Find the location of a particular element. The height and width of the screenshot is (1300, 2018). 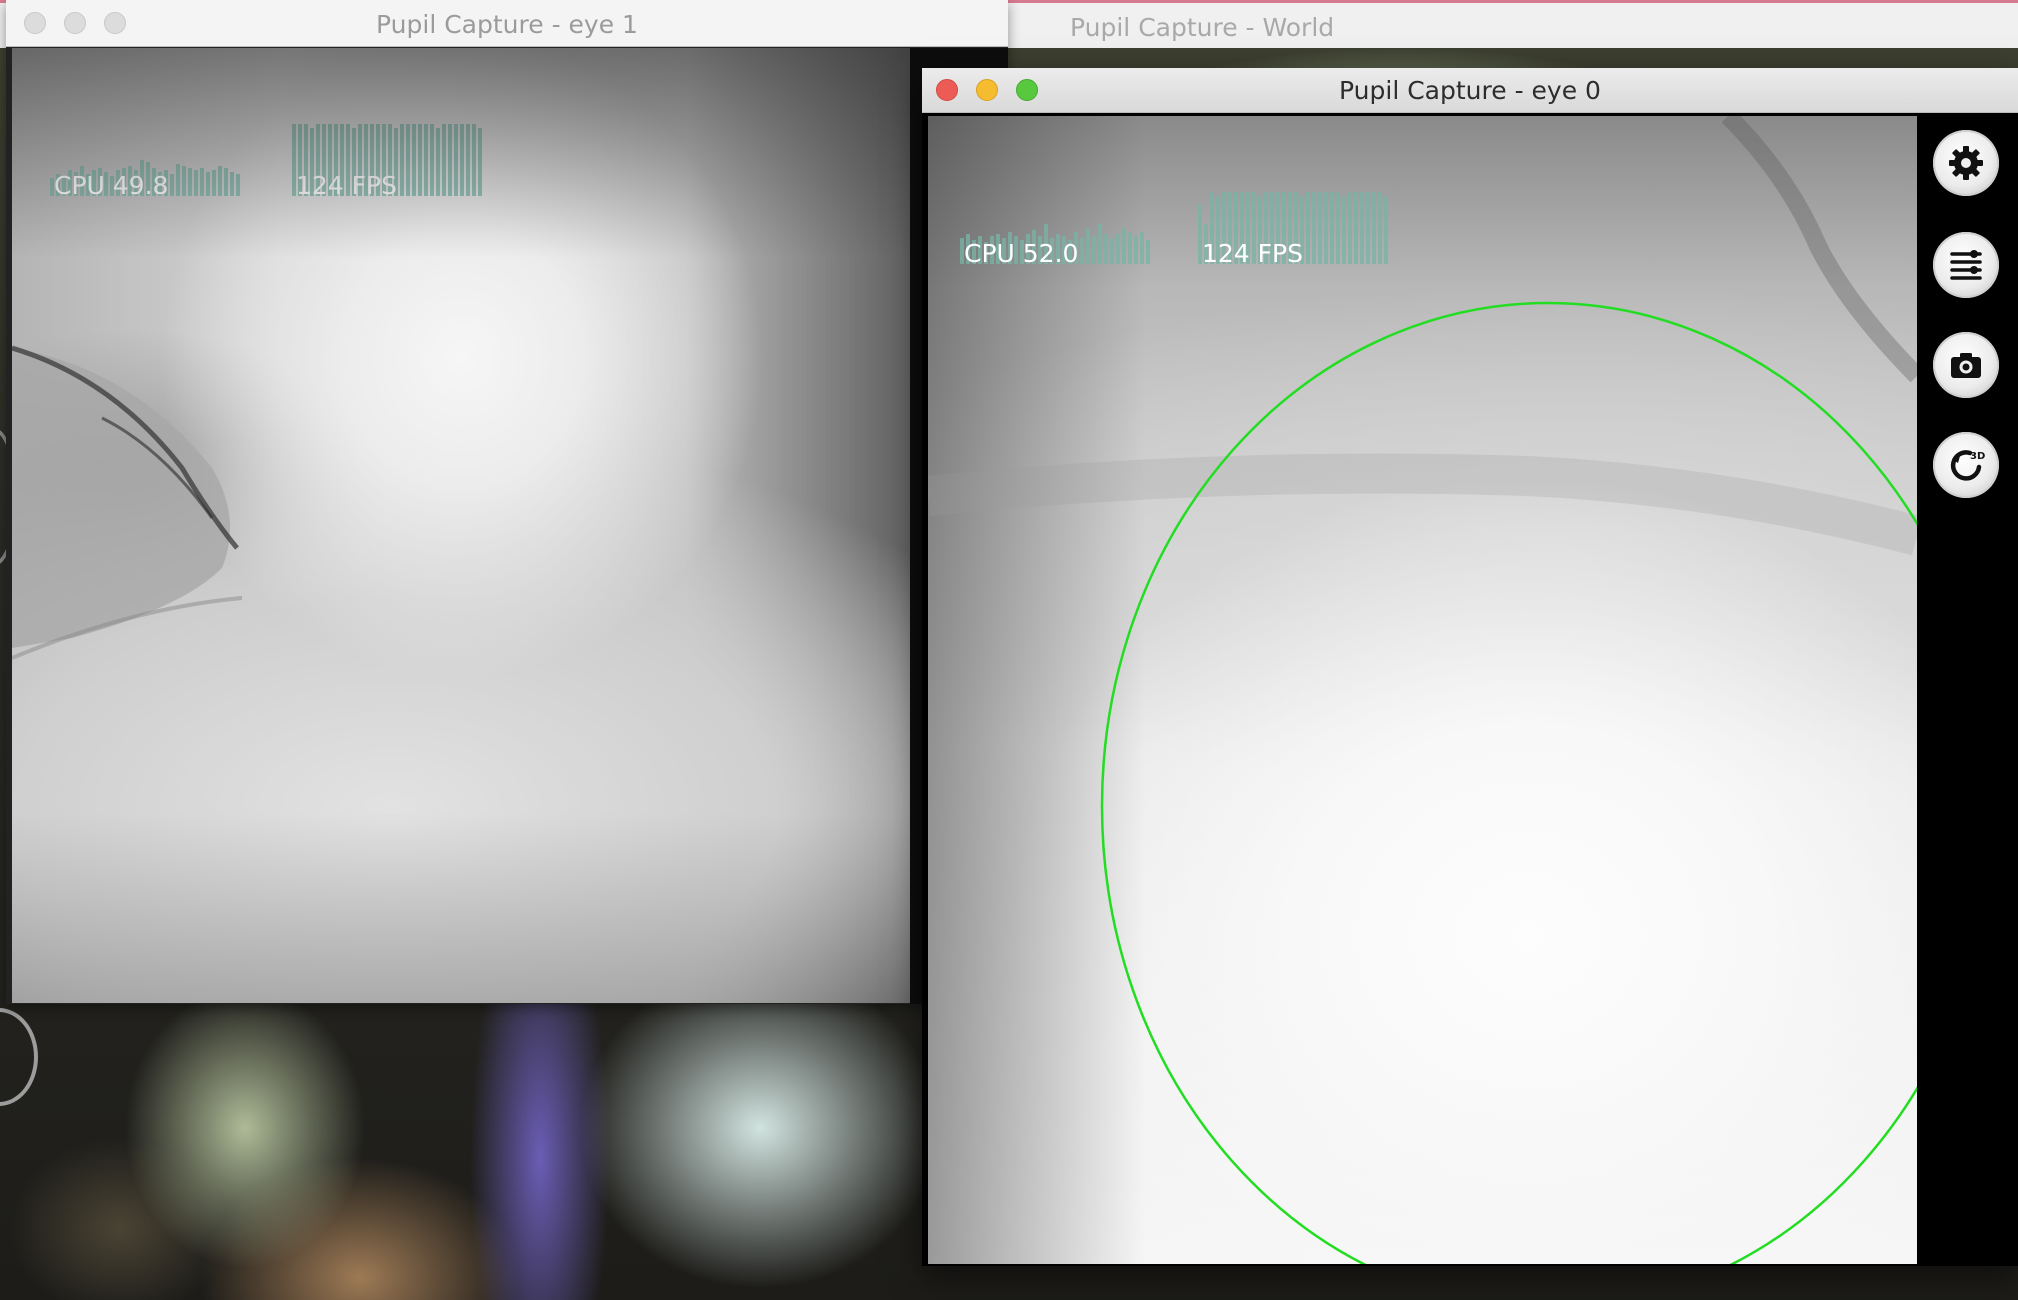

eye1-fps-bars is located at coordinates (387, 160).